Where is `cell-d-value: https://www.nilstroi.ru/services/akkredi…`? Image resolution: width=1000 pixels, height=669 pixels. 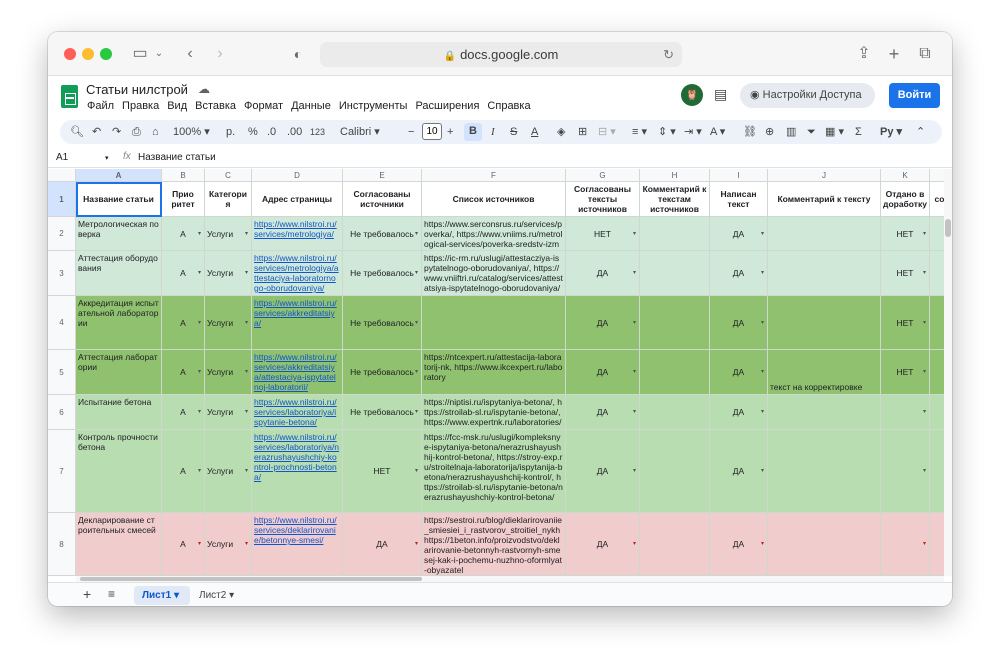 cell-d-value: https://www.nilstroi.ru/services/akkredi… is located at coordinates (295, 313).